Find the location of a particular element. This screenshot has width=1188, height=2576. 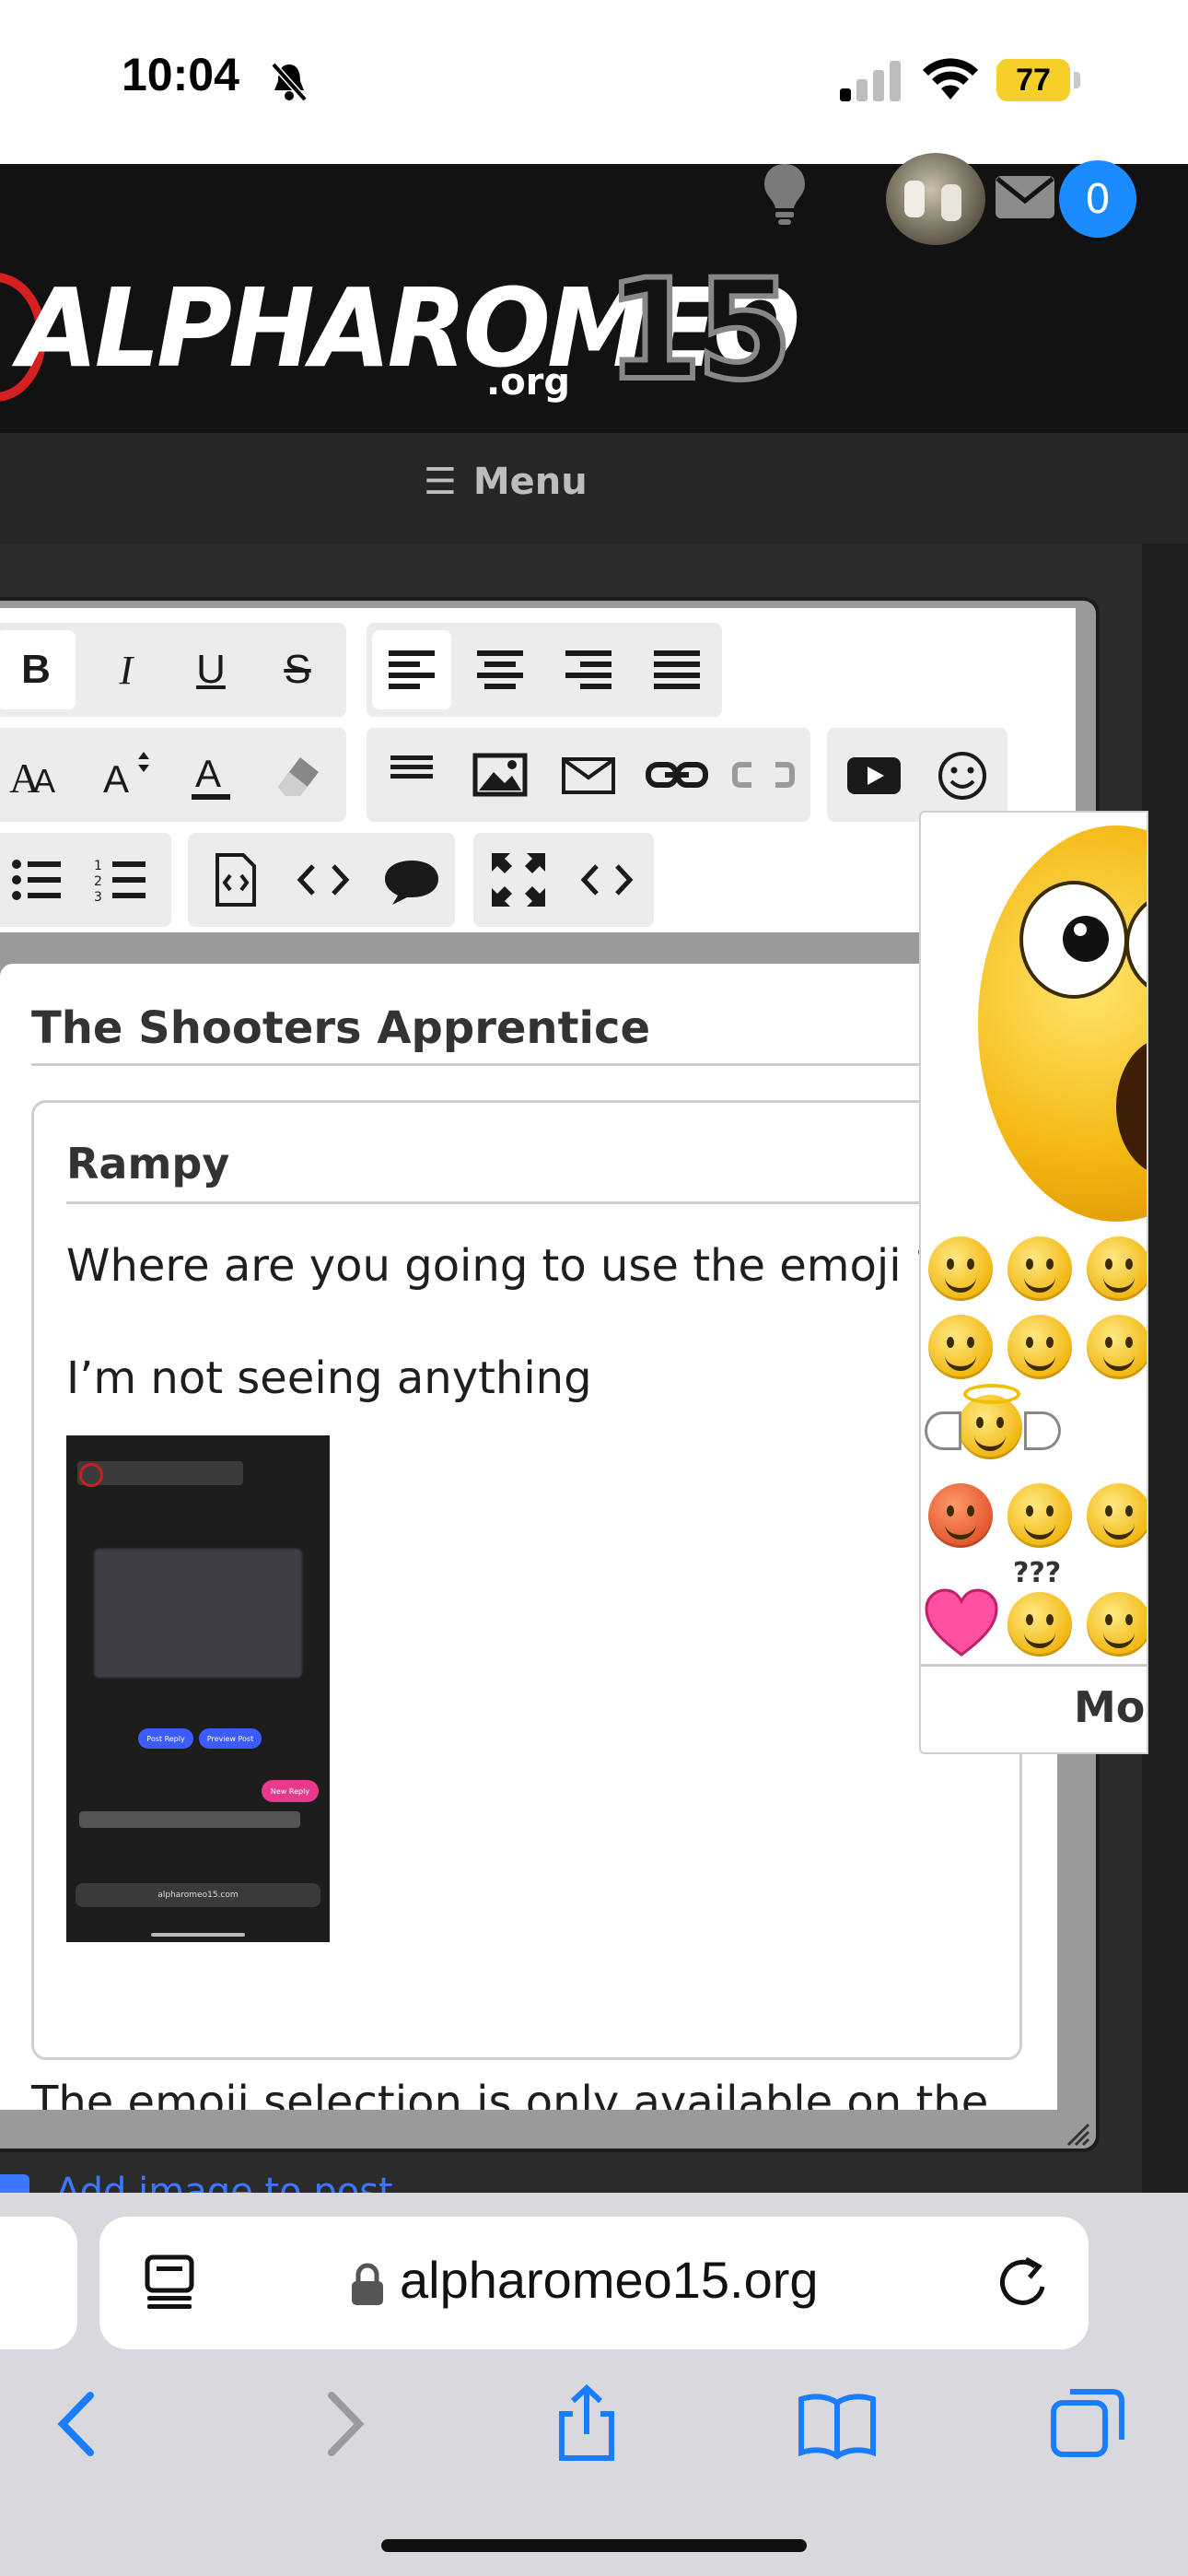

wifi-icon is located at coordinates (951, 79).